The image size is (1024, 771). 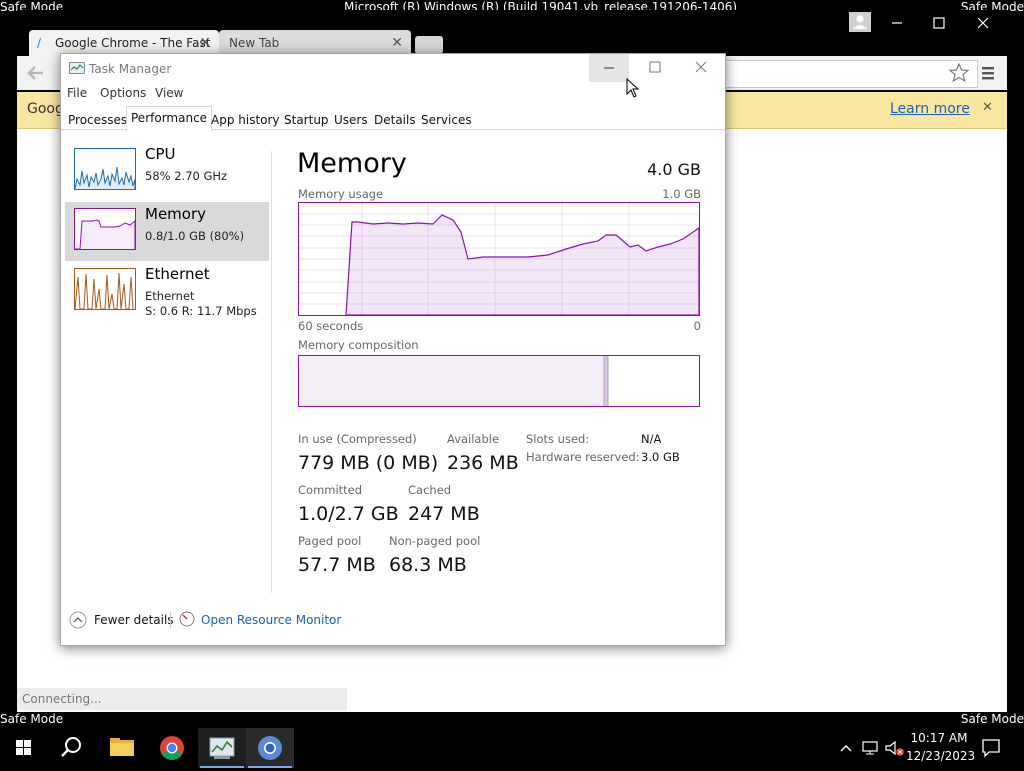 What do you see at coordinates (651, 439) in the screenshot?
I see `slots-used-value: N/A` at bounding box center [651, 439].